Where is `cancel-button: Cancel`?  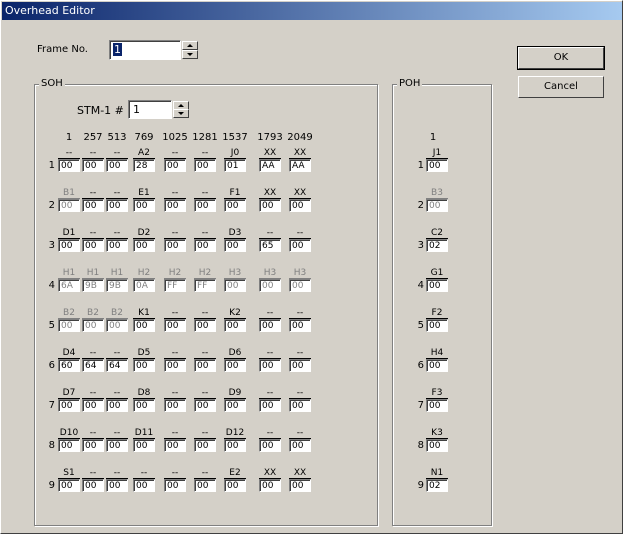 cancel-button: Cancel is located at coordinates (561, 87).